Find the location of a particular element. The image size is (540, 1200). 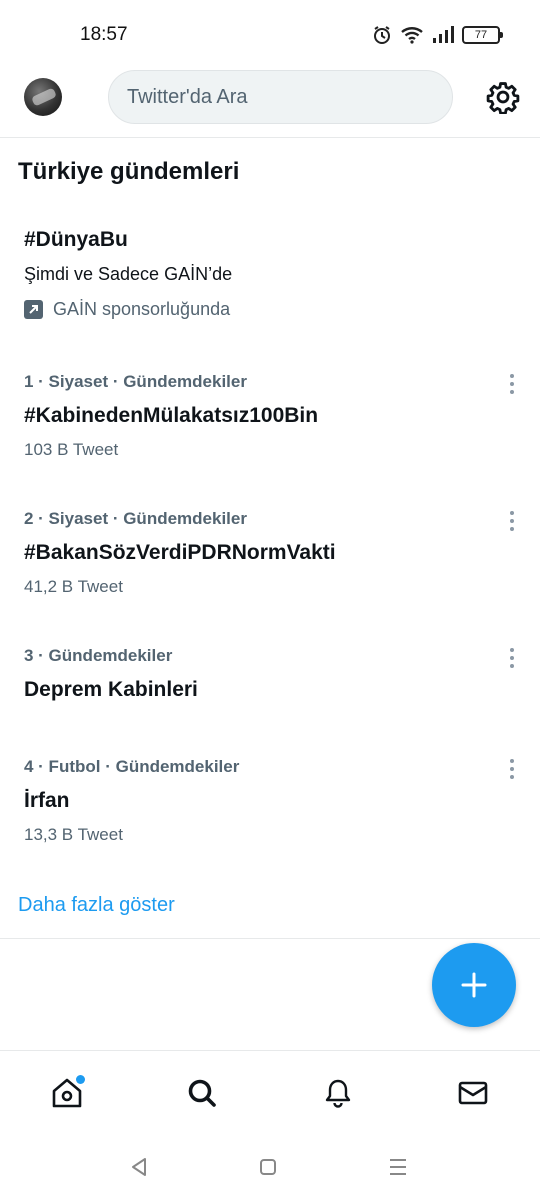

trend-meta: 2 · Siyaset · Gündemdekiler is located at coordinates (135, 518).